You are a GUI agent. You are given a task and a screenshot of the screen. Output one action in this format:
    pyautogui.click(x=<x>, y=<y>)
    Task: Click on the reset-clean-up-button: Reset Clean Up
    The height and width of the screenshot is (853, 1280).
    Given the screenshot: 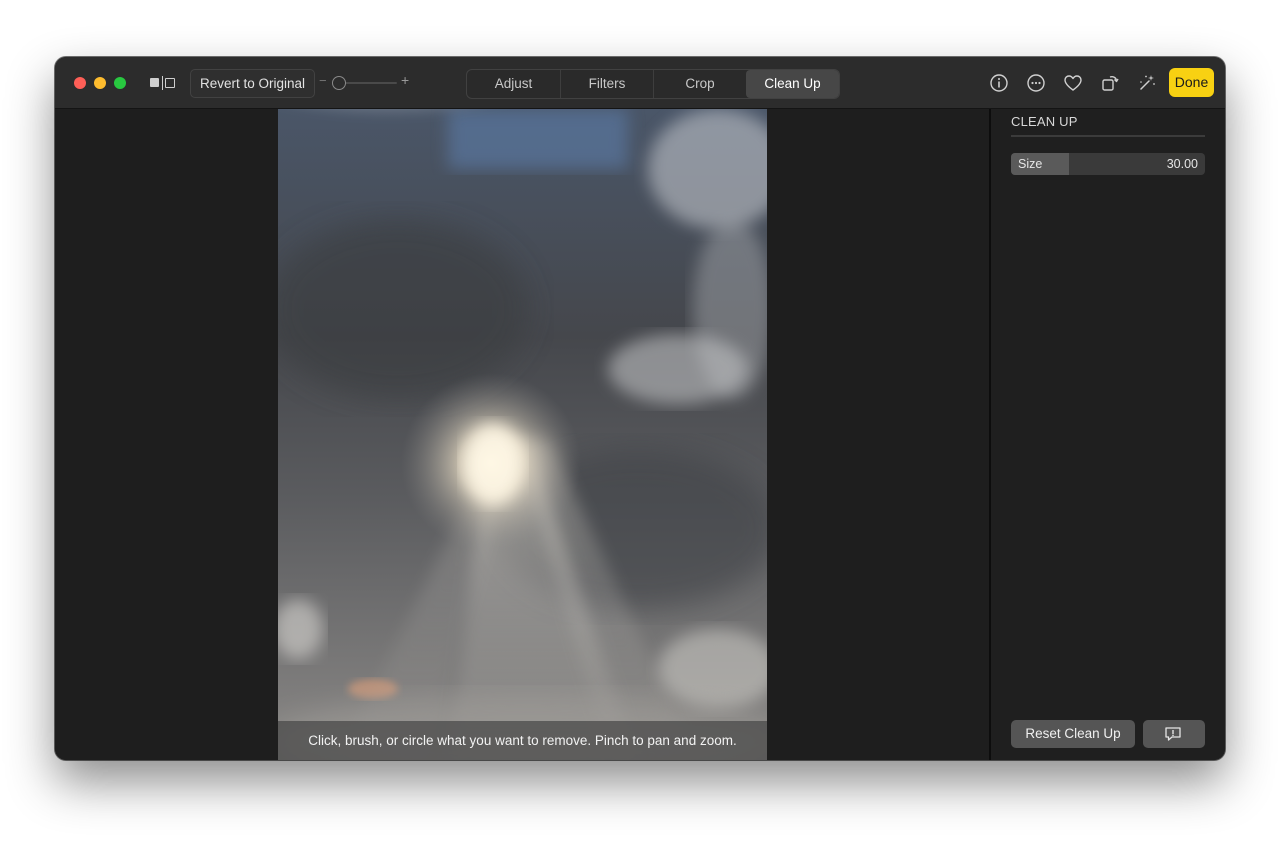 What is the action you would take?
    pyautogui.click(x=1073, y=734)
    